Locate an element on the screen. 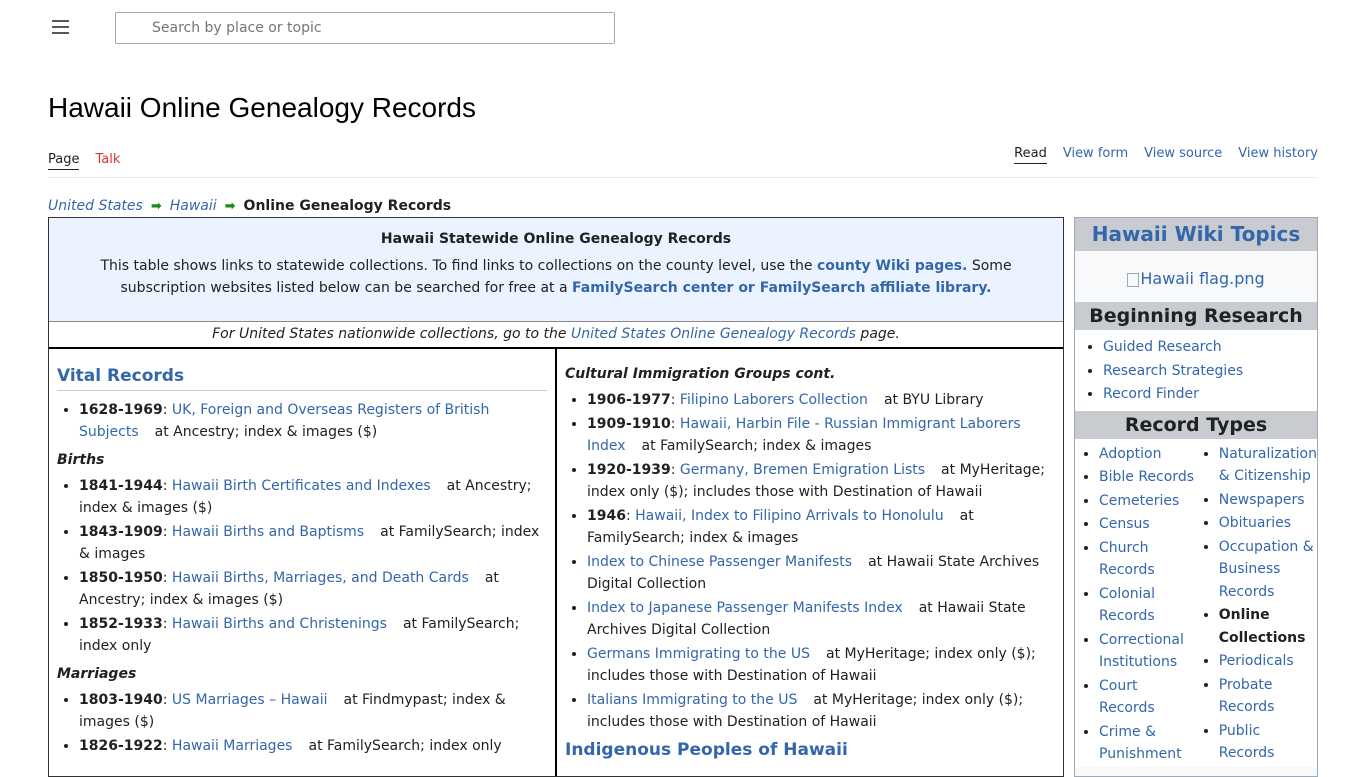 The width and height of the screenshot is (1366, 777). tab-view-source: View source is located at coordinates (1183, 155).